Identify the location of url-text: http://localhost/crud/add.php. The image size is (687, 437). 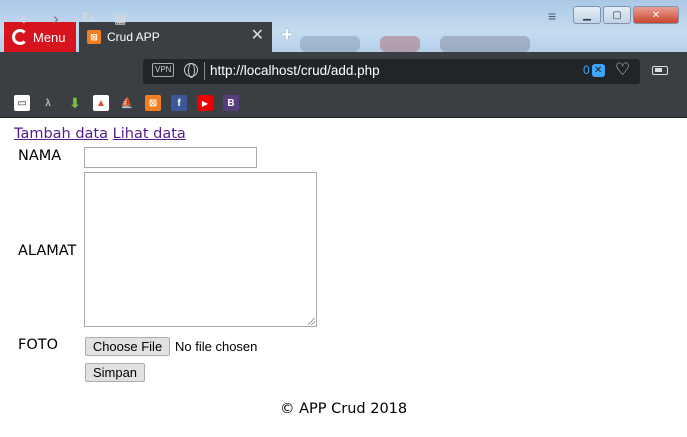
(295, 70).